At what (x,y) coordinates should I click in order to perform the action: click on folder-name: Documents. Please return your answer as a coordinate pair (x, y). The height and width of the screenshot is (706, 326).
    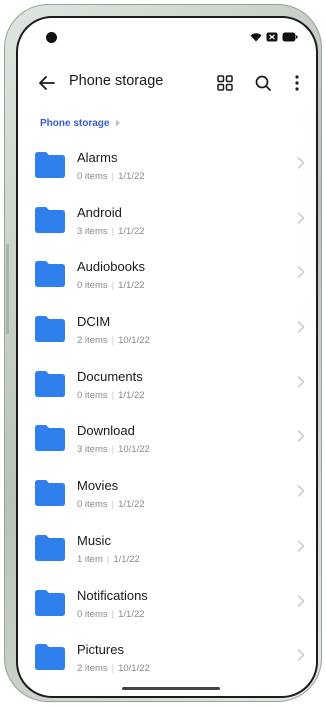
    Looking at the image, I should click on (110, 376).